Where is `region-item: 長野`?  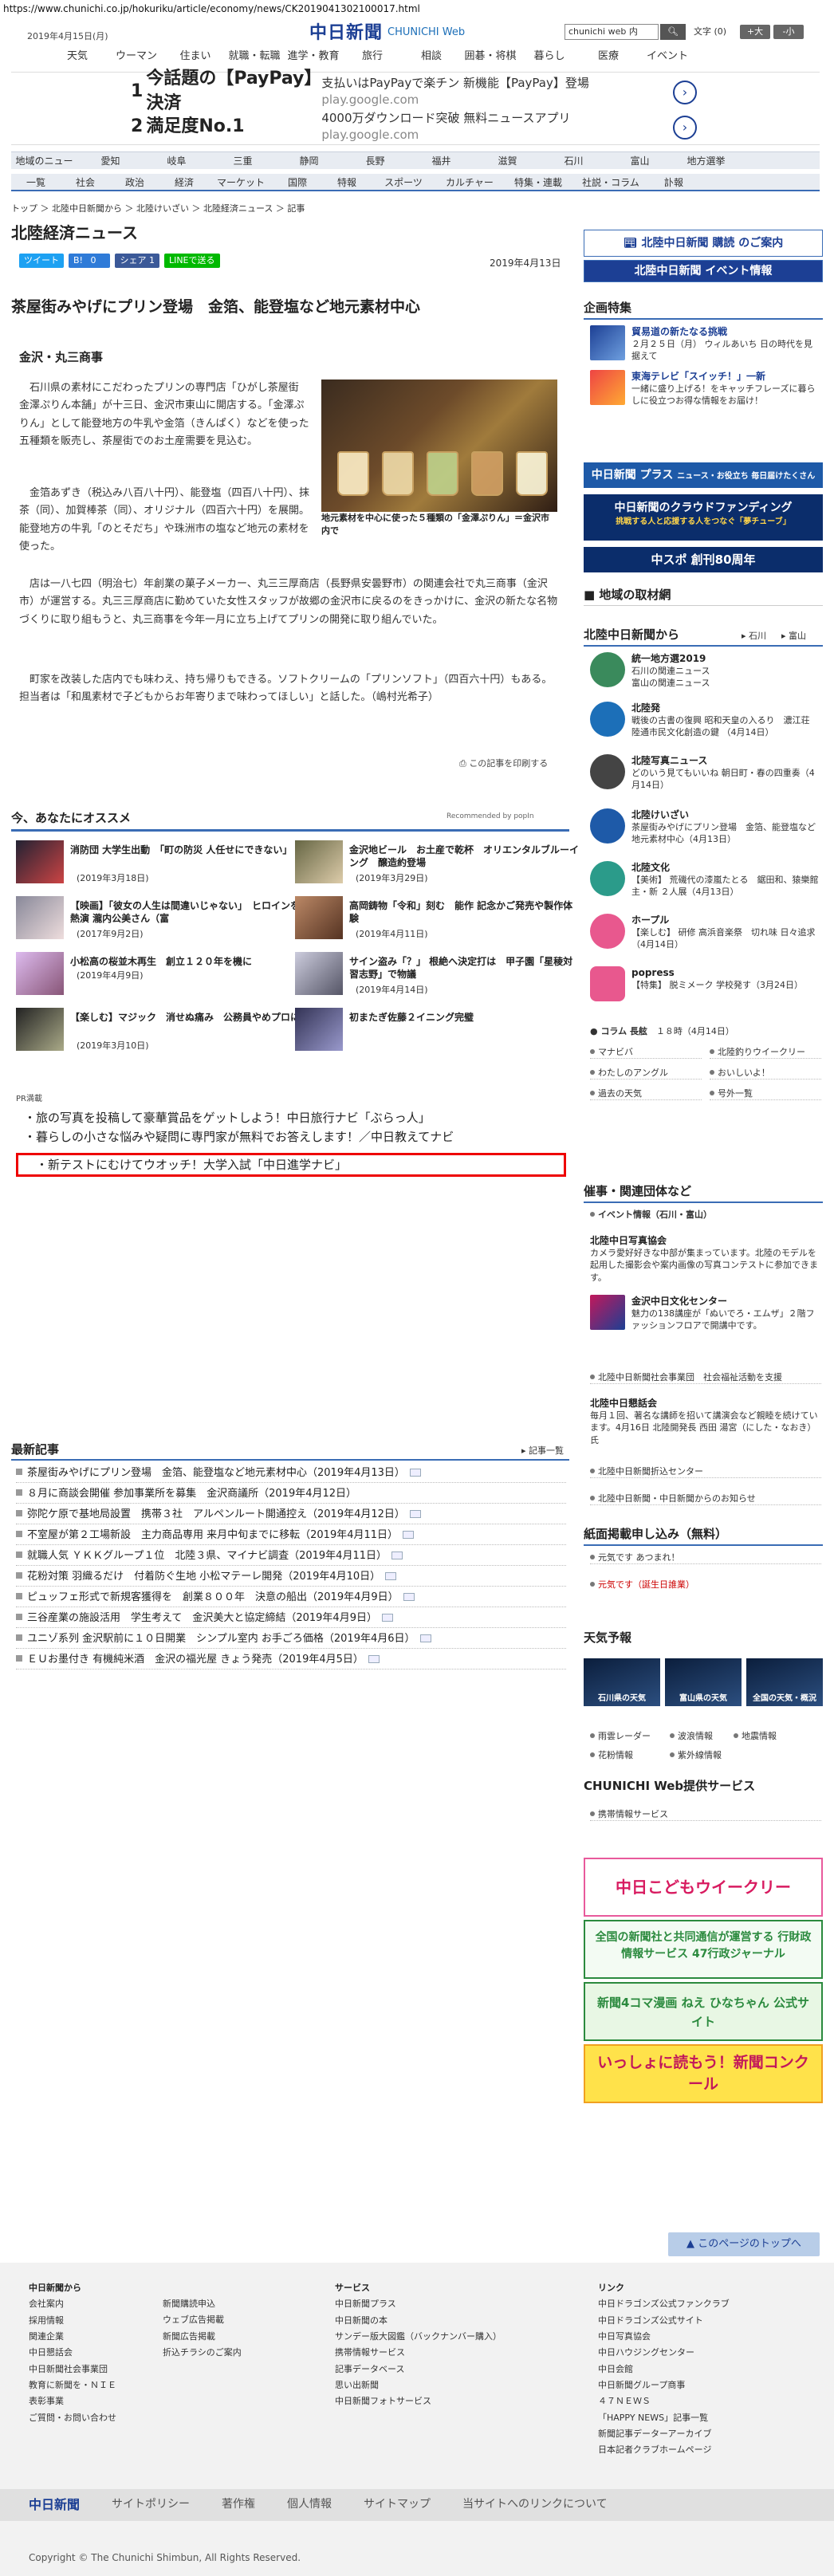
region-item: 長野 is located at coordinates (375, 160).